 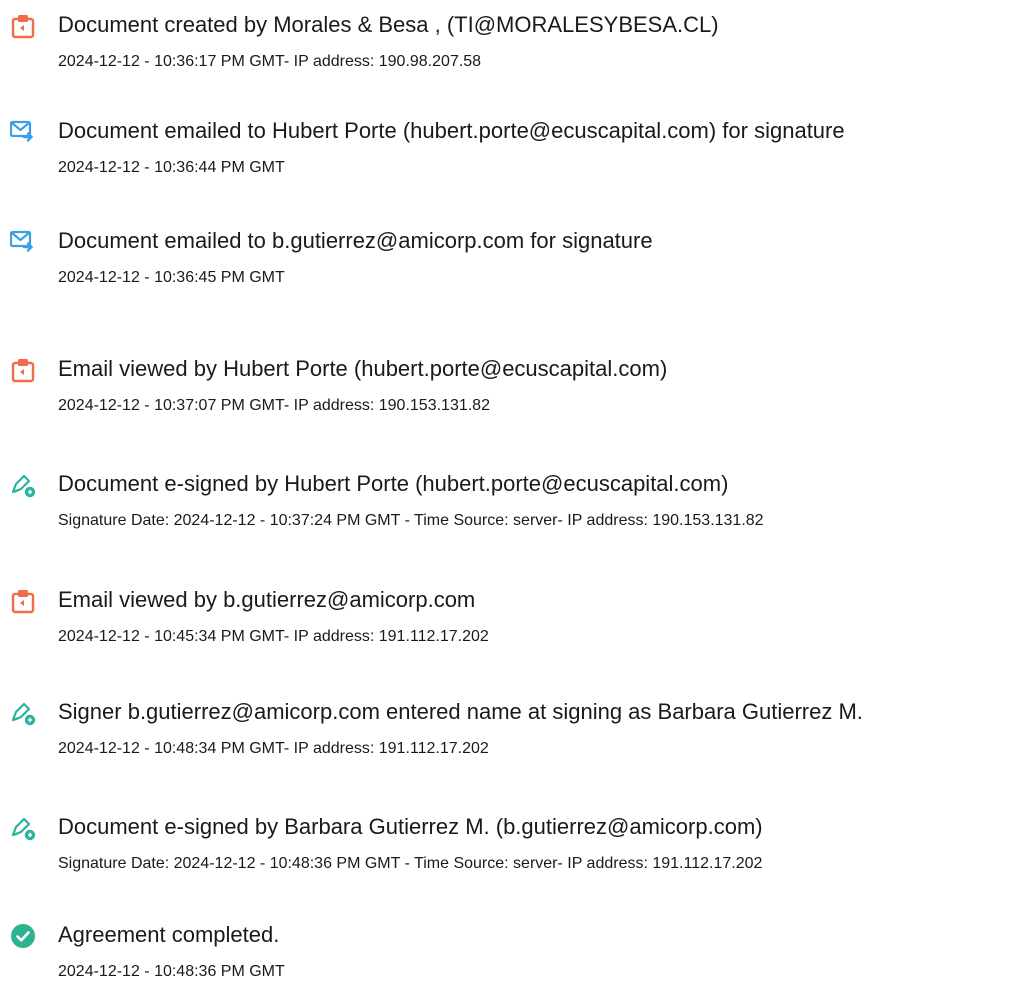 I want to click on checkmark-icon, so click(x=23, y=936).